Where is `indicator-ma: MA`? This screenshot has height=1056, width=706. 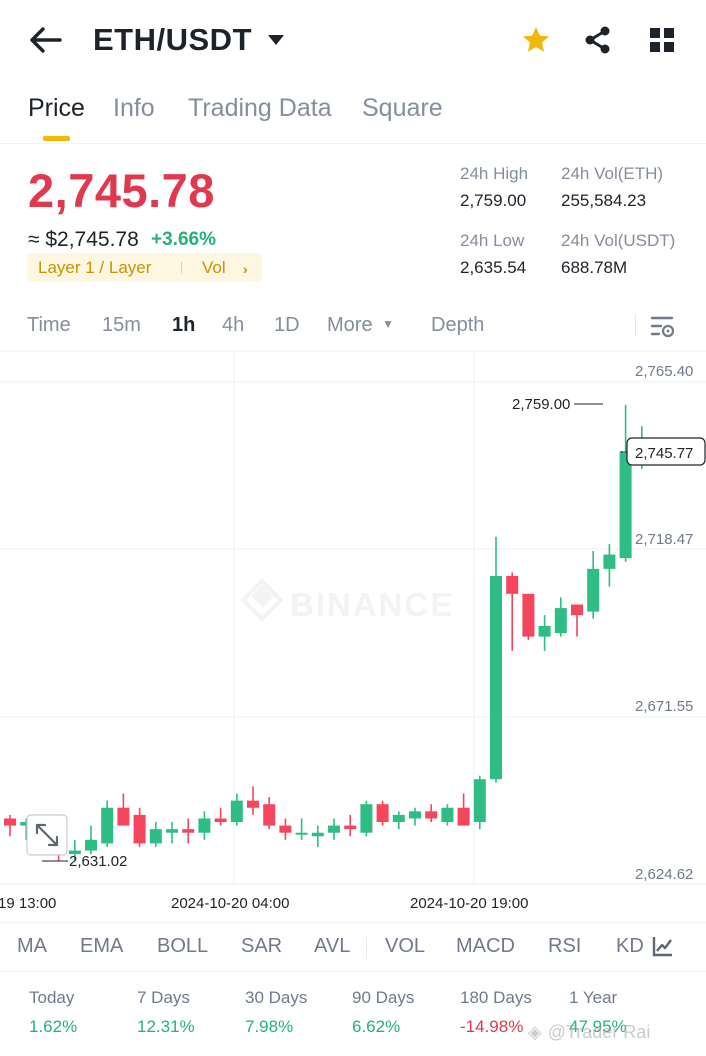
indicator-ma: MA is located at coordinates (32, 946).